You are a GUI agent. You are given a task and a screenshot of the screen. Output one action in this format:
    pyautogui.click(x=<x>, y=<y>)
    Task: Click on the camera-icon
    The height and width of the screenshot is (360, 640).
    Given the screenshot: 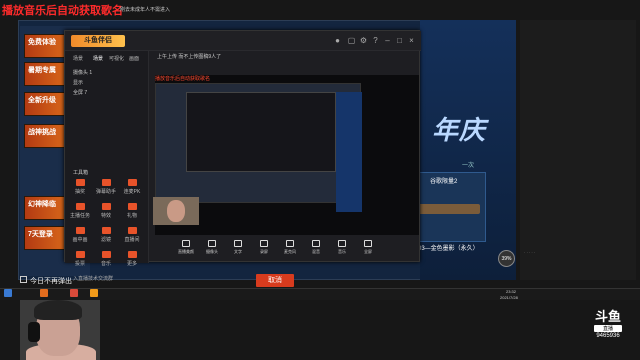 What is the action you would take?
    pyautogui.click(x=212, y=243)
    